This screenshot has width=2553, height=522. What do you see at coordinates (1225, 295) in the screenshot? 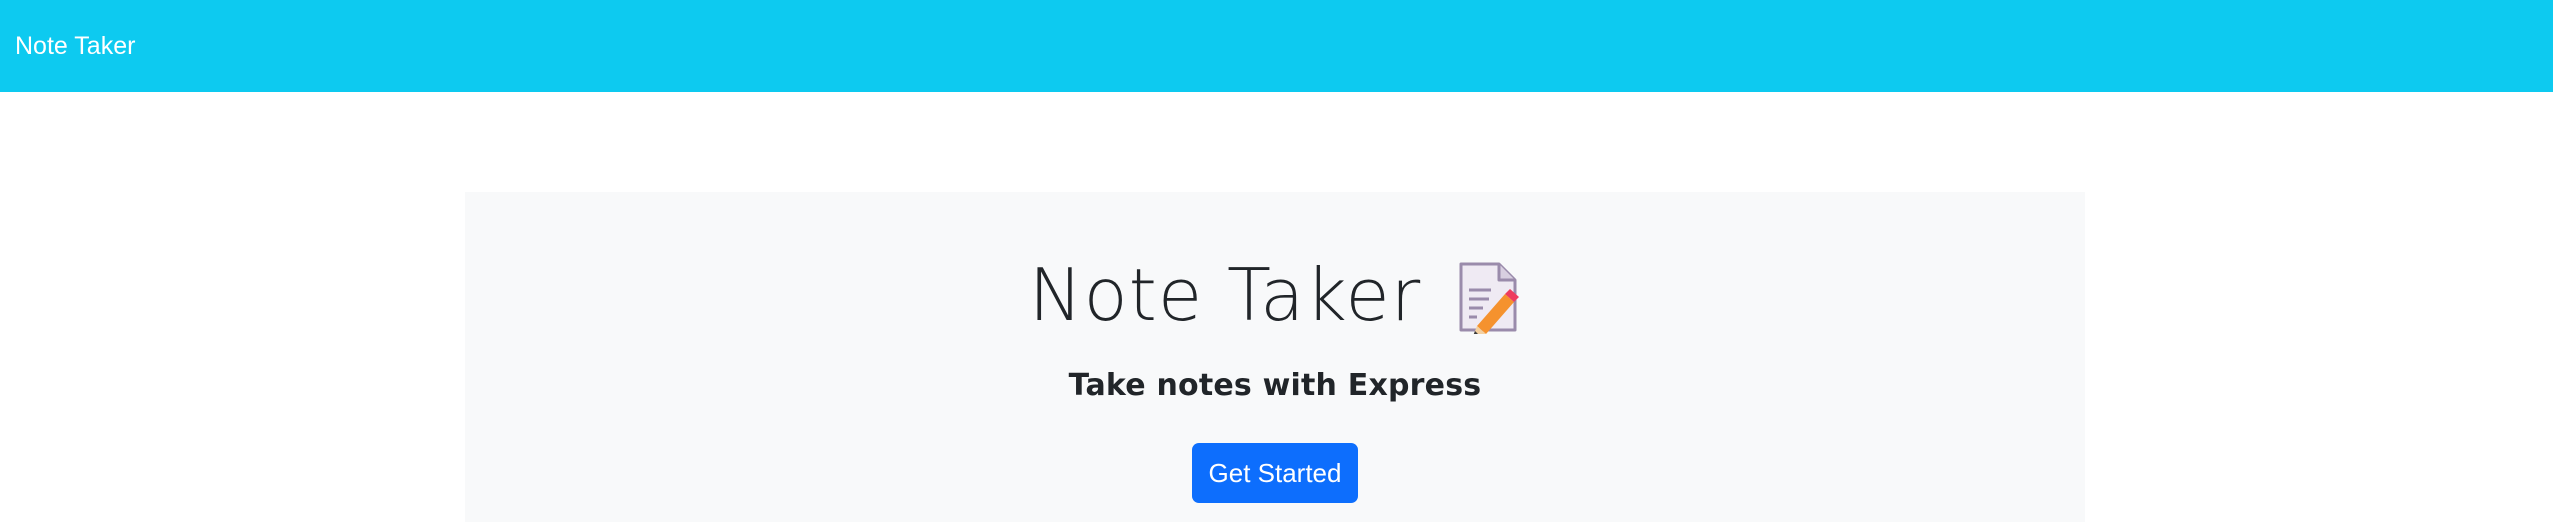
I see `page-title: Note Taker` at bounding box center [1225, 295].